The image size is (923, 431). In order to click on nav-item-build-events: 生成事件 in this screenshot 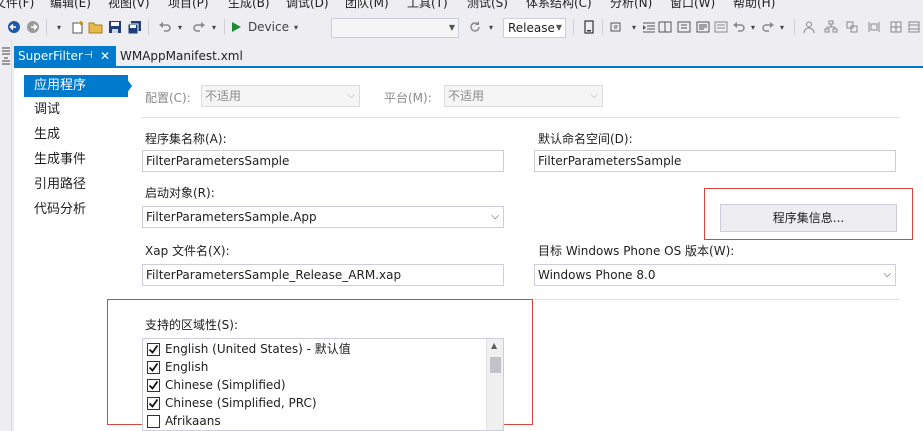, I will do `click(76, 160)`.